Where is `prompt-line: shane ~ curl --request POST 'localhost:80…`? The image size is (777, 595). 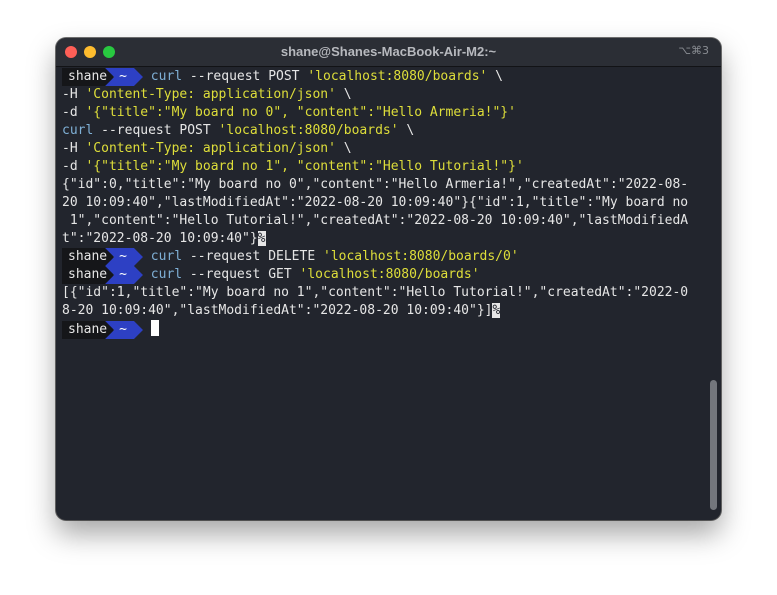
prompt-line: shane ~ curl --request POST 'localhost:80… is located at coordinates (383, 77).